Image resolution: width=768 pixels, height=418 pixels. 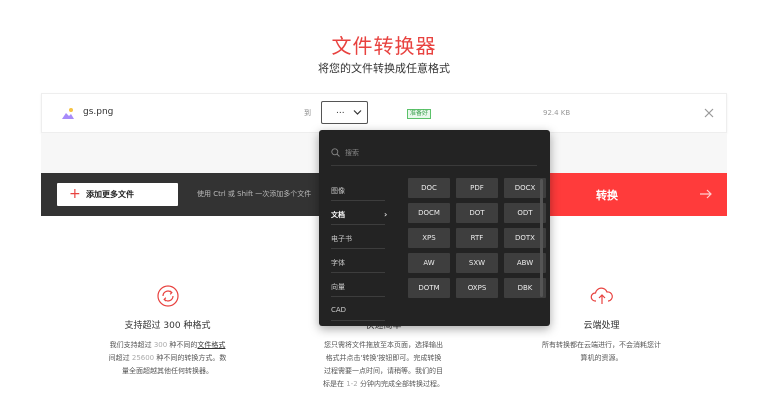 What do you see at coordinates (352, 153) in the screenshot?
I see `search-placeholder: 搜索` at bounding box center [352, 153].